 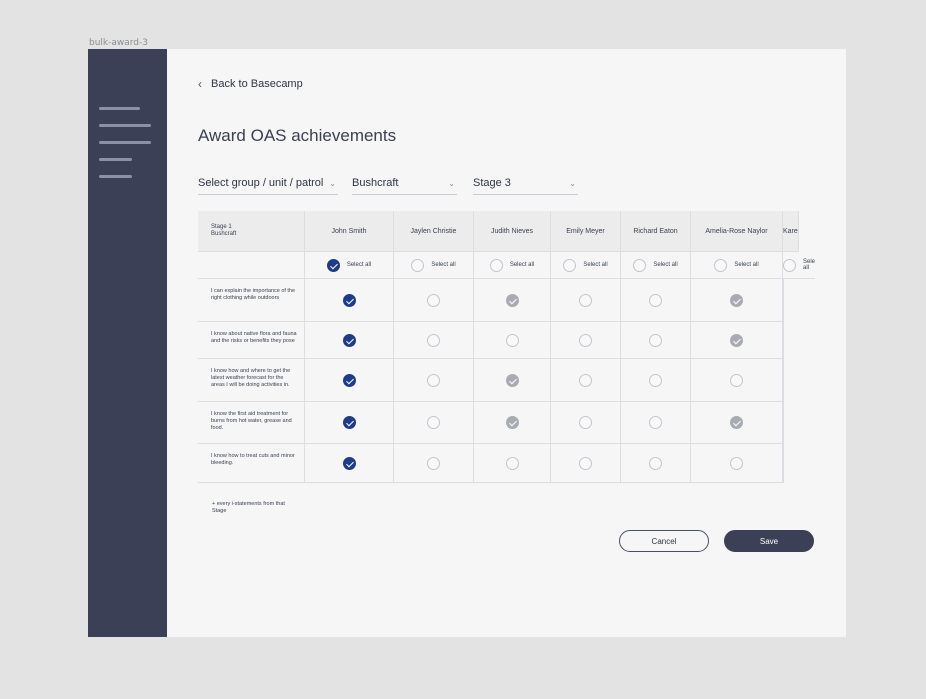 I want to click on person-name: Kare, so click(x=790, y=231).